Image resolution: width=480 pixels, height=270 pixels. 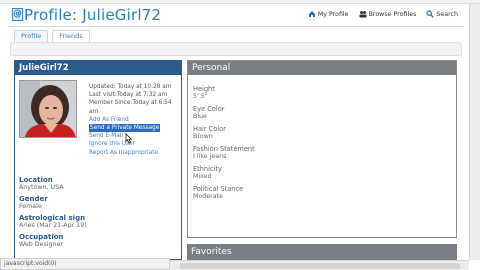 What do you see at coordinates (94, 111) in the screenshot?
I see `member-since-cont-text: am` at bounding box center [94, 111].